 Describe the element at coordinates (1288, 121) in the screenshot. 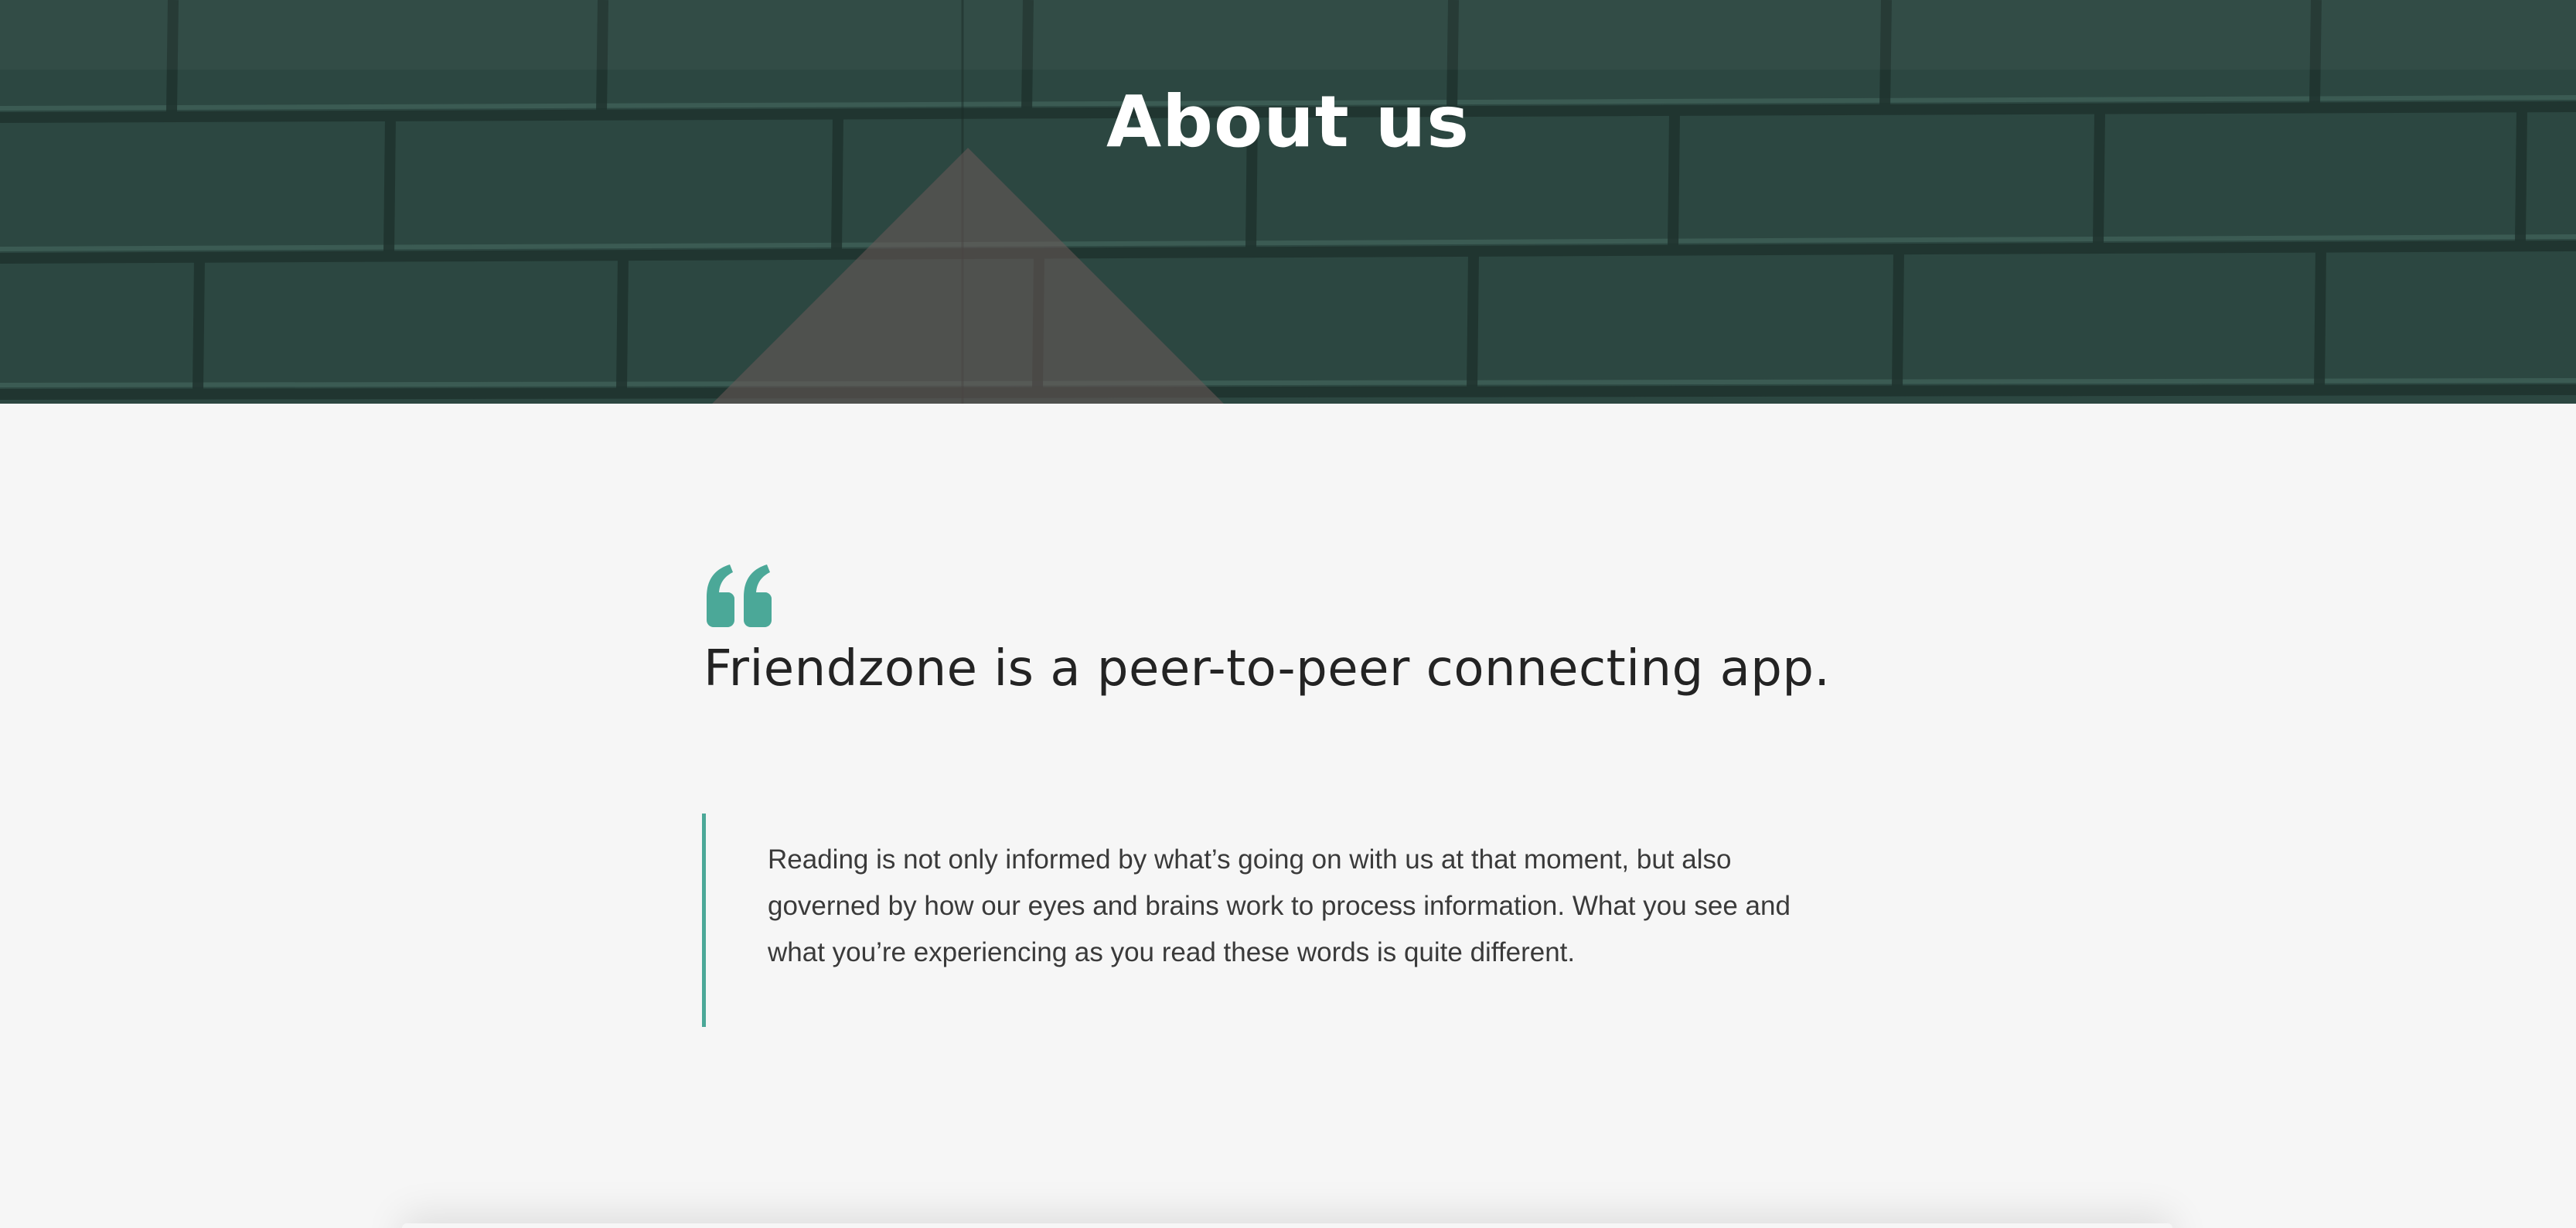

I see `page-title: About us` at that location.